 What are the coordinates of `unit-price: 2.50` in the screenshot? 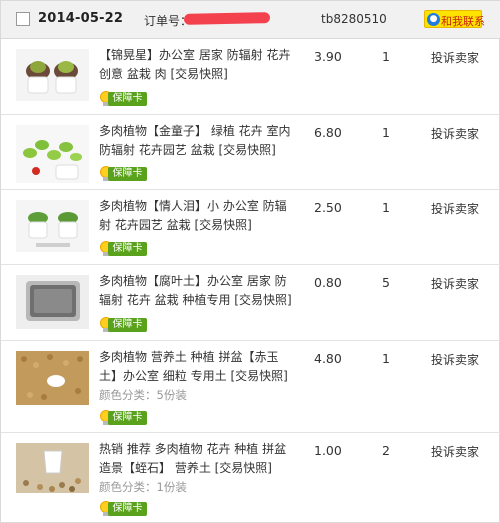 It's located at (328, 207).